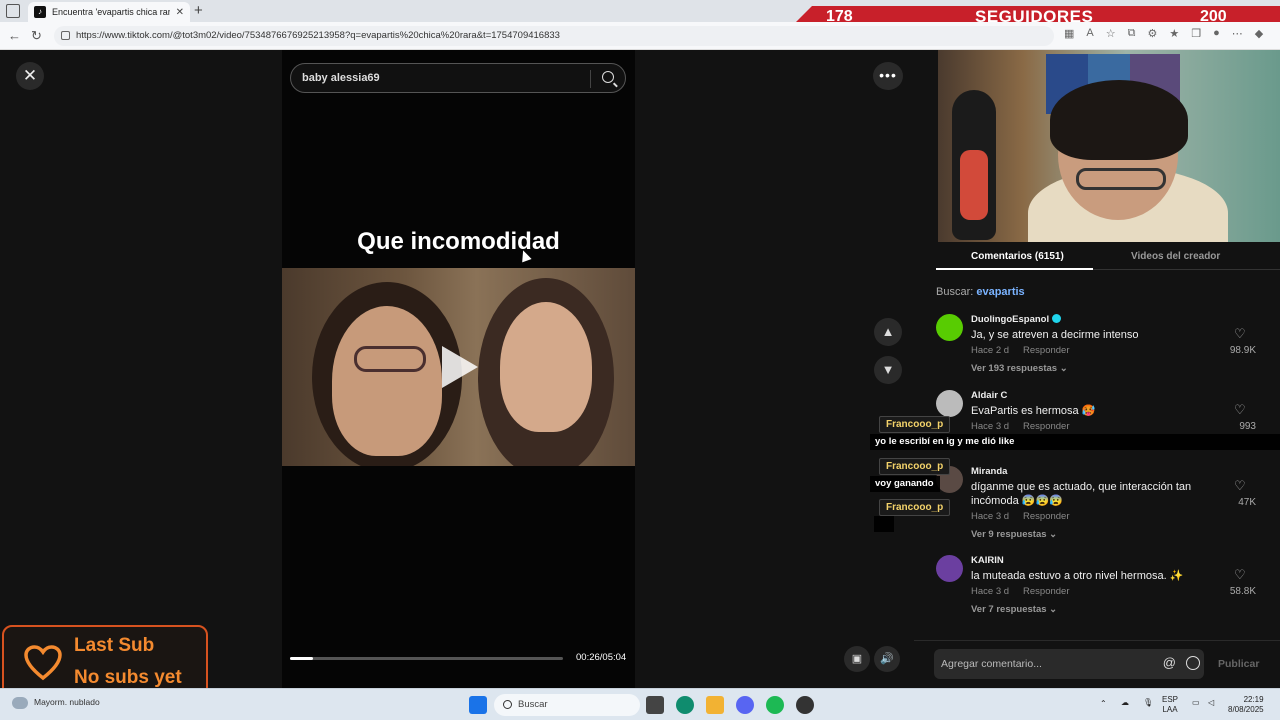 Image resolution: width=1280 pixels, height=720 pixels. What do you see at coordinates (13, 11) in the screenshot?
I see `tab-actions-icon` at bounding box center [13, 11].